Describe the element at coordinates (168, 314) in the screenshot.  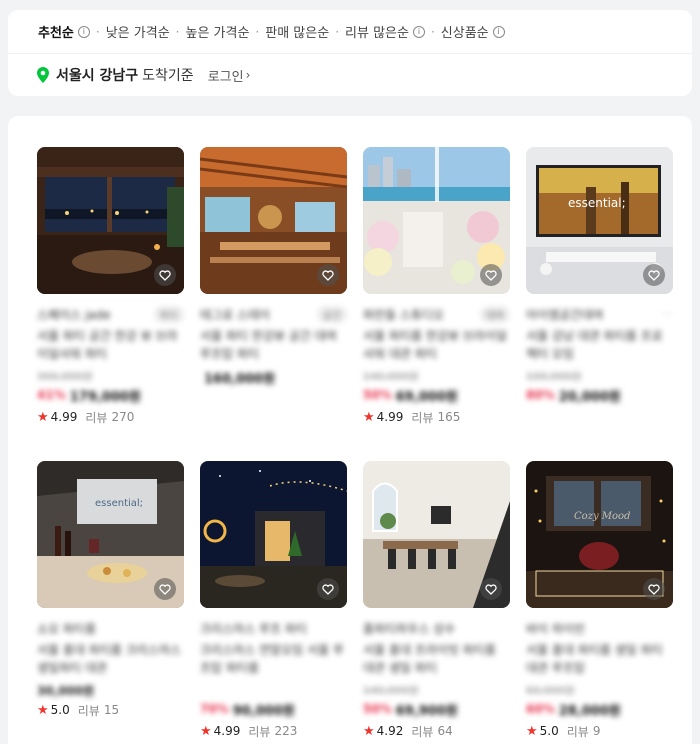
I see `shop-badge: 파티` at that location.